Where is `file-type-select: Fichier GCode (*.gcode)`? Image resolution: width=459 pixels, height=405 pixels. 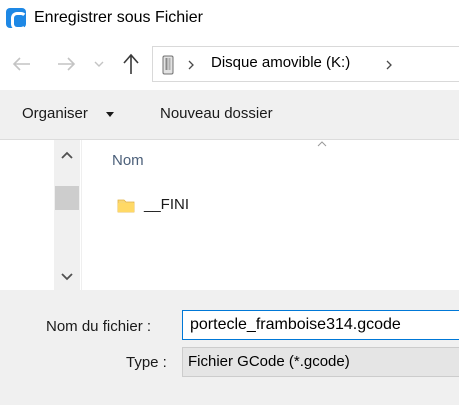 file-type-select: Fichier GCode (*.gcode) is located at coordinates (320, 362).